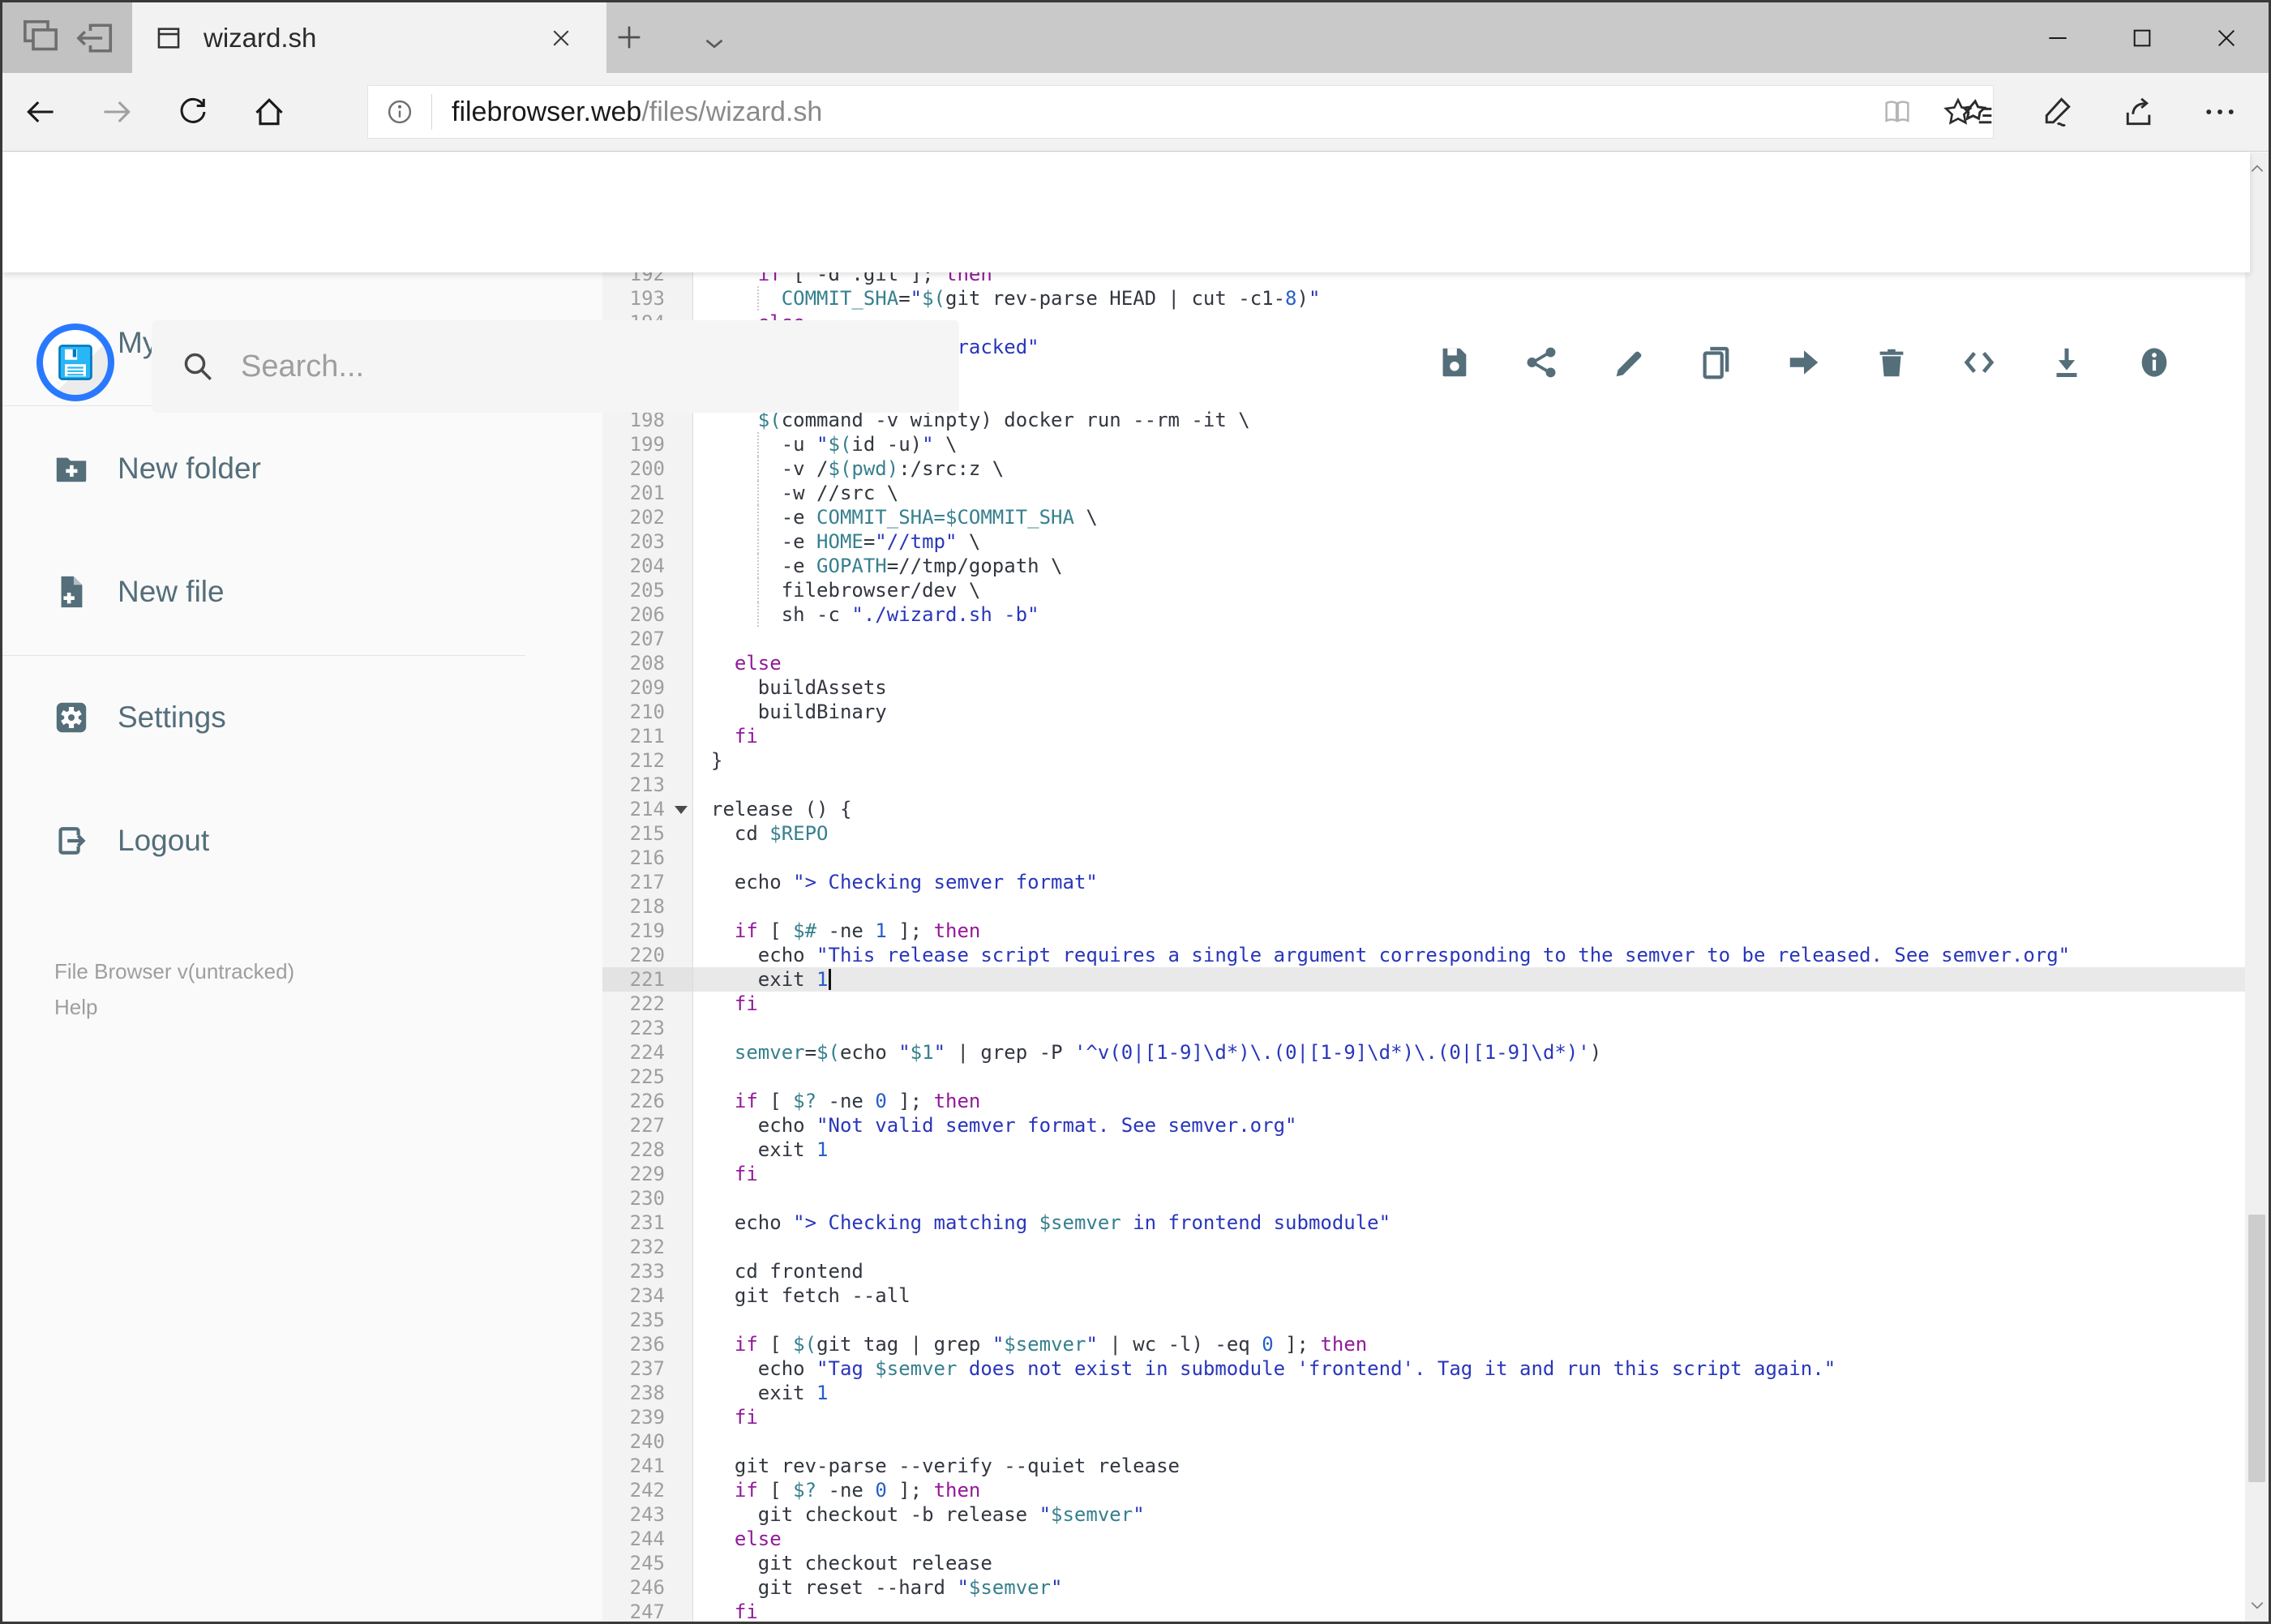  I want to click on copy-button, so click(1716, 363).